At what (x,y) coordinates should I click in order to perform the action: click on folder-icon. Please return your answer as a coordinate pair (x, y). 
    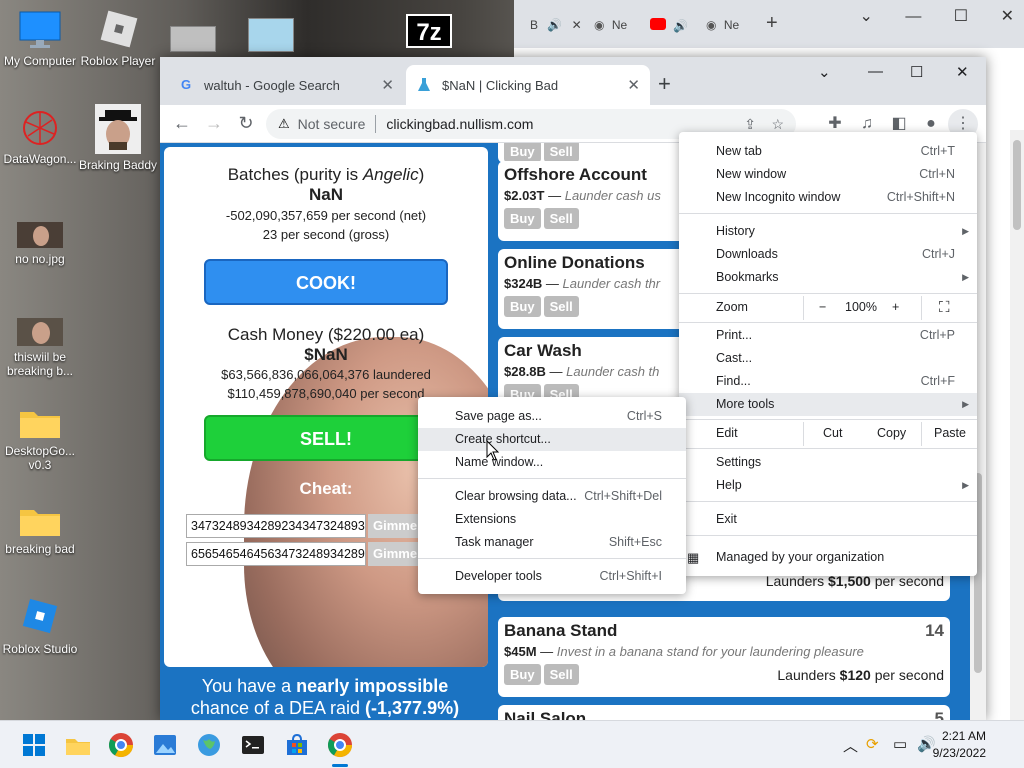
    Looking at the image, I should click on (40, 523).